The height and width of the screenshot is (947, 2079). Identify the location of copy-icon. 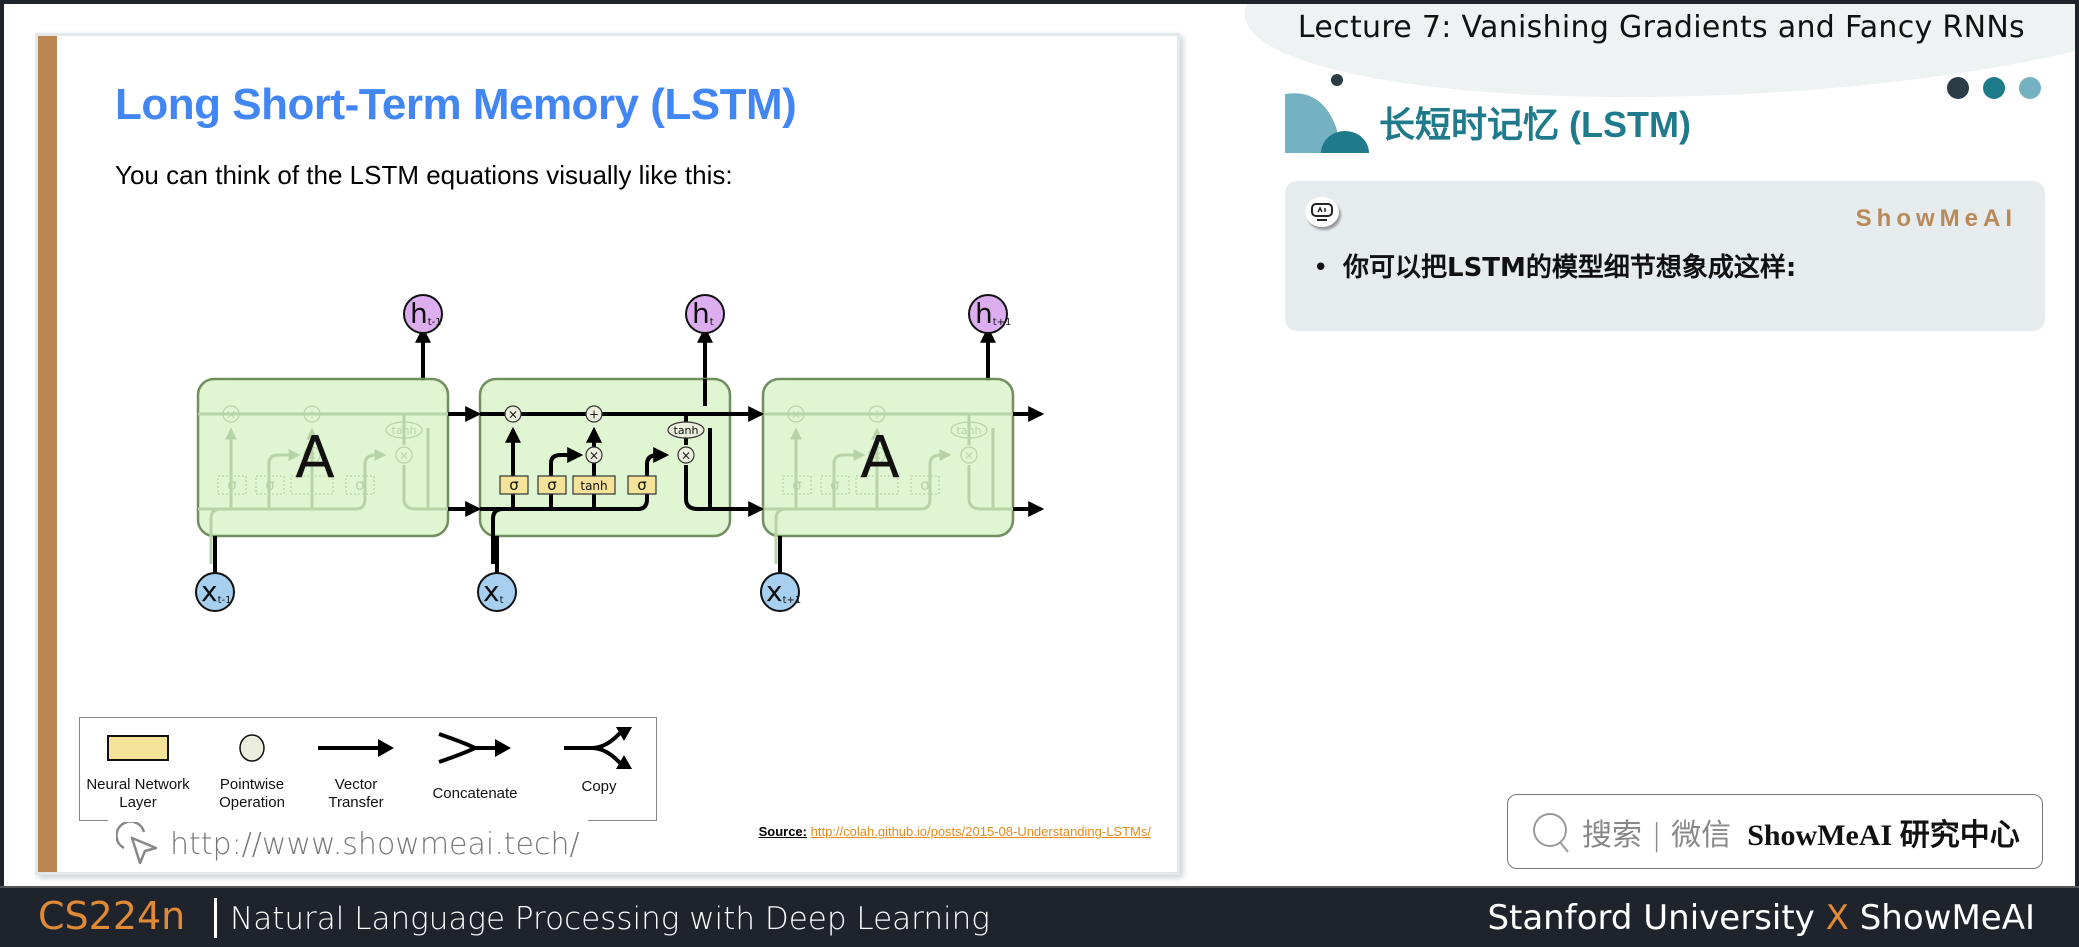
(598, 748).